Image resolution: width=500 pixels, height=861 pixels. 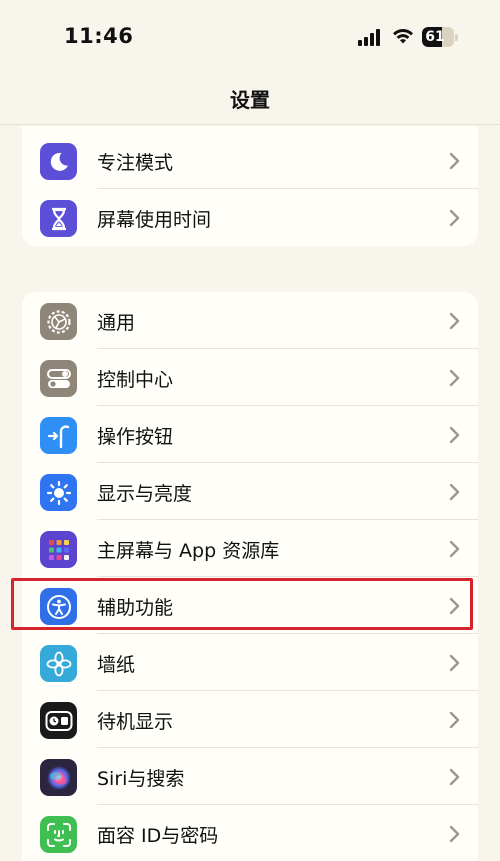 I want to click on settings-item-label: 屏幕使用时间, so click(x=154, y=220).